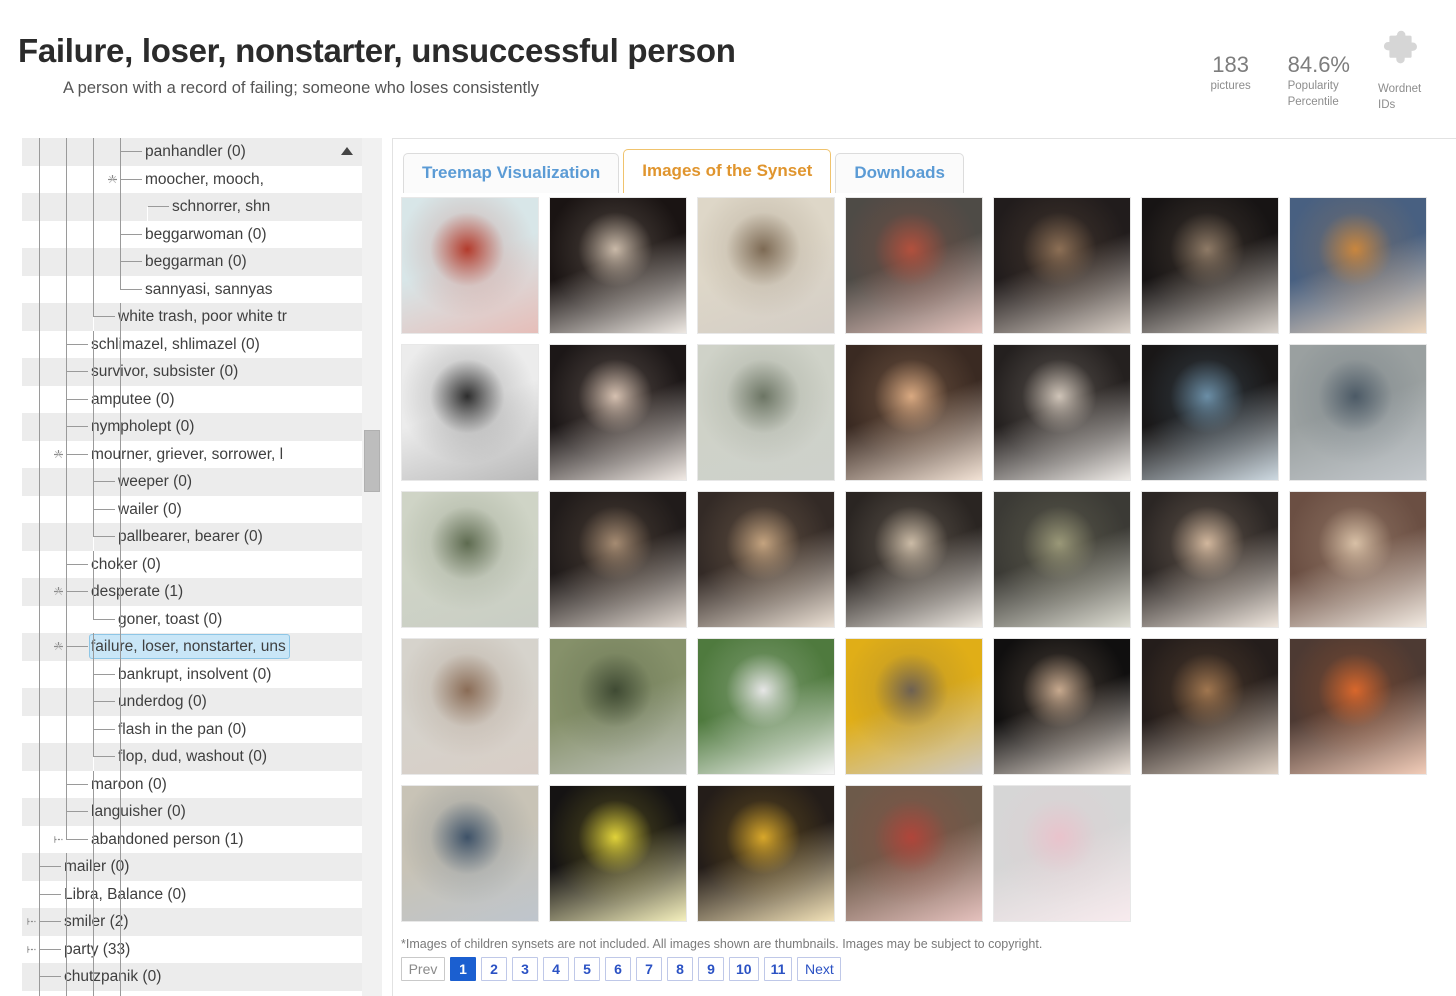 The image size is (1456, 996). Describe the element at coordinates (470, 853) in the screenshot. I see `thumbnail-man-with-thumbs-up-outdoors` at that location.